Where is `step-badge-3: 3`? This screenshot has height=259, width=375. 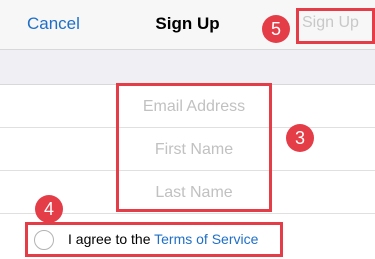 step-badge-3: 3 is located at coordinates (300, 138).